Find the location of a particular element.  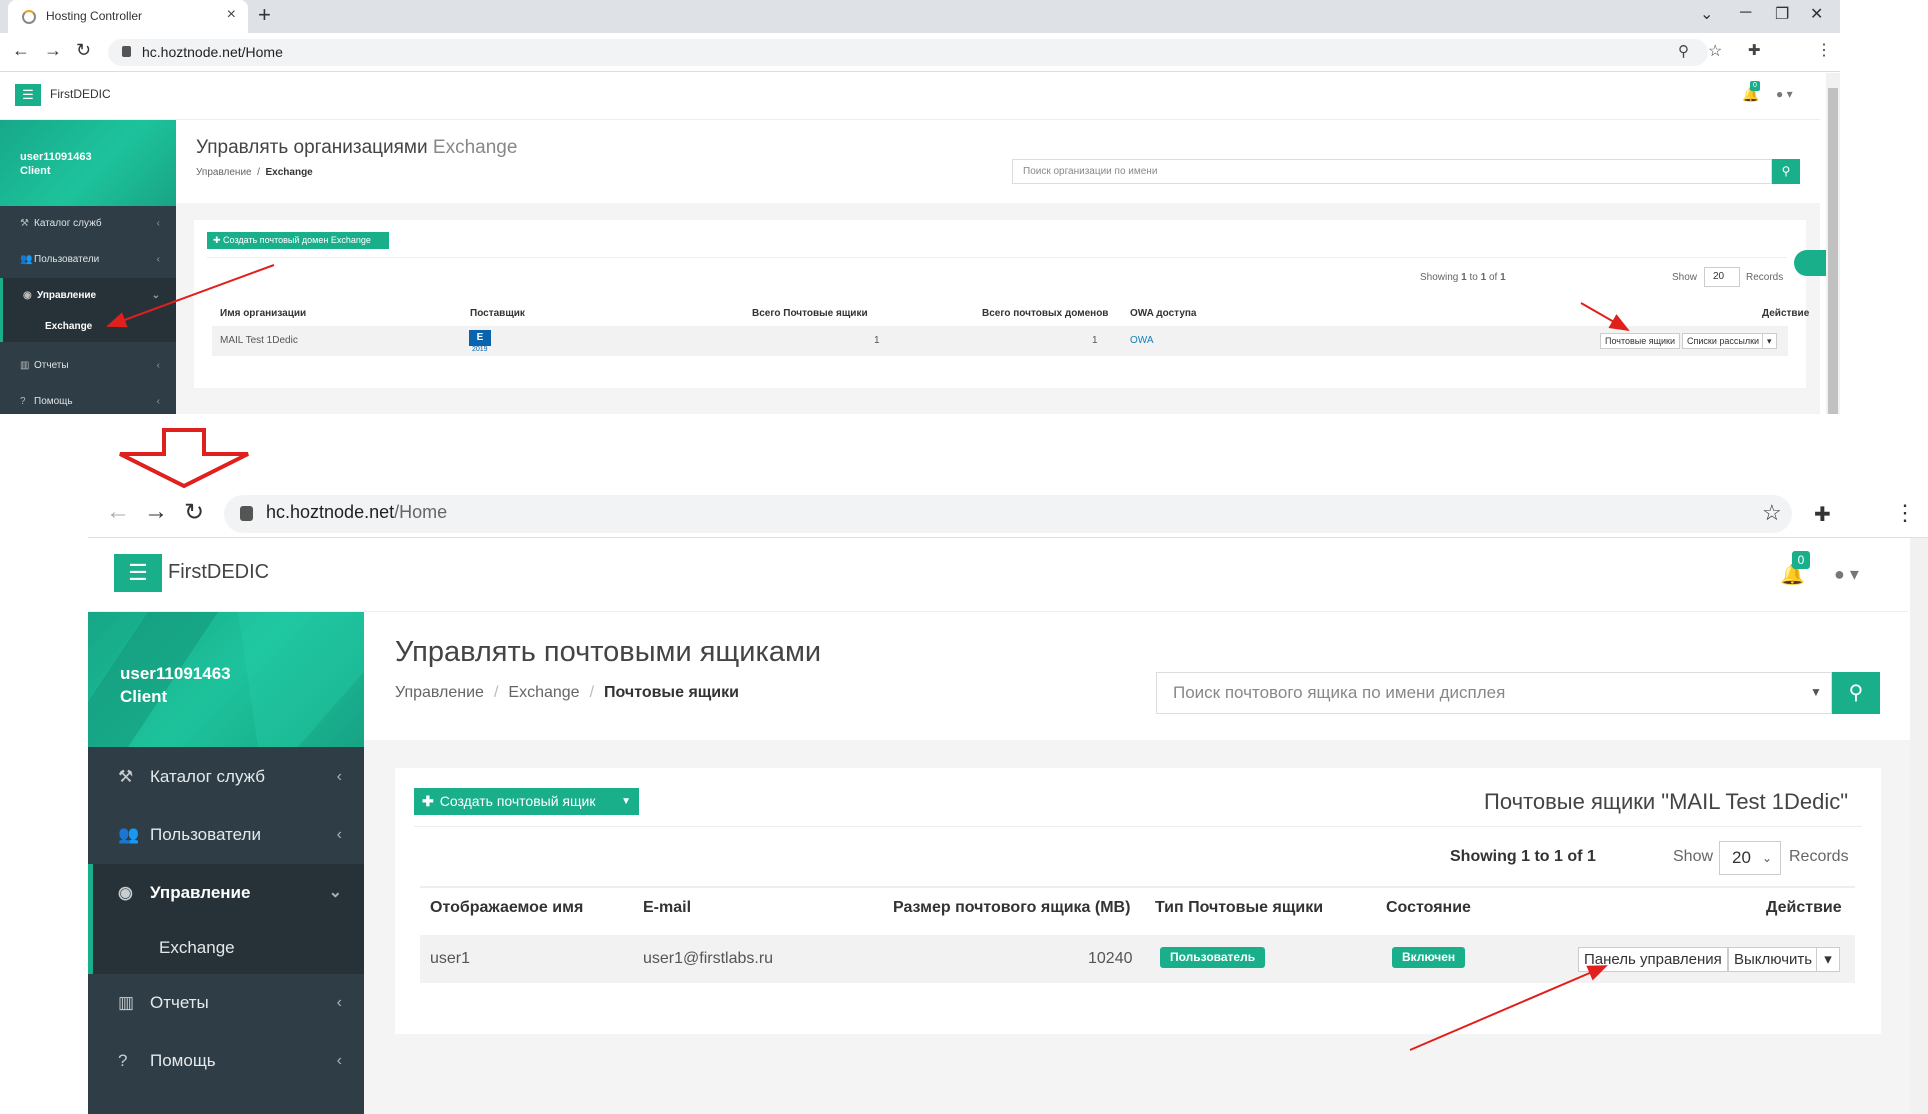

divider is located at coordinates (1138, 826).